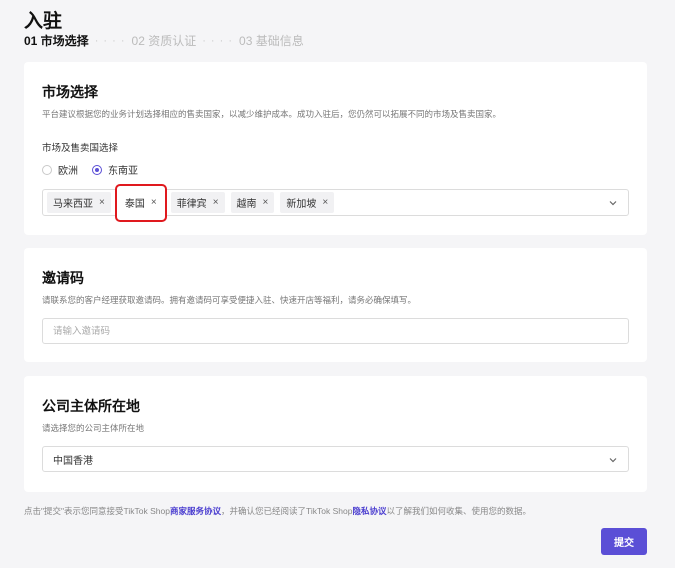  Describe the element at coordinates (459, 511) in the screenshot. I see `agreement-suffix: 以了解我们如何收集、使用您的数据。` at that location.